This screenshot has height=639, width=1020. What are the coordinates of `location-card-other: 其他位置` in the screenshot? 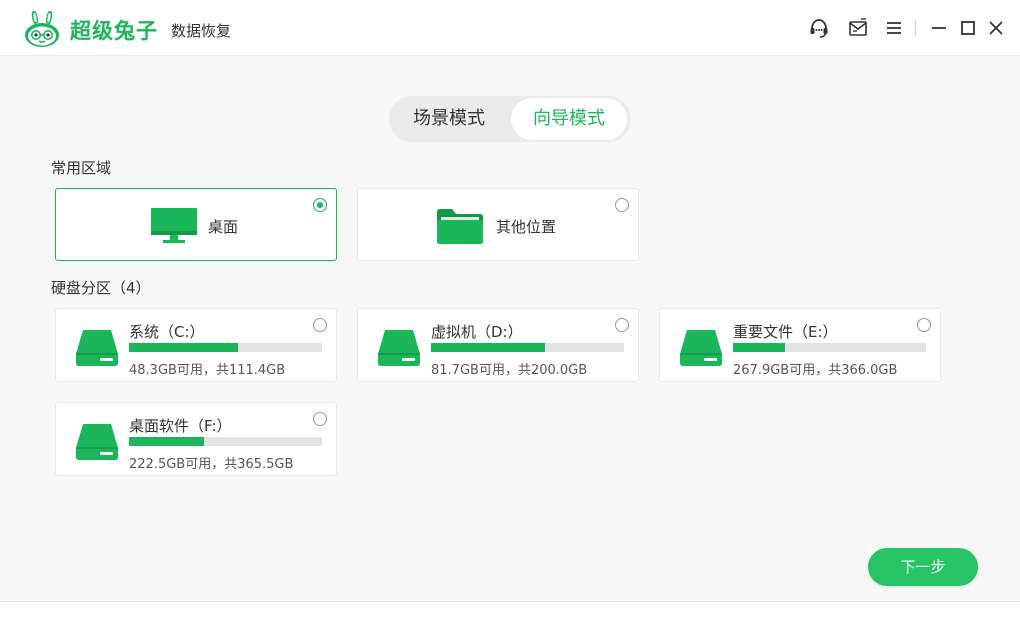 It's located at (498, 224).